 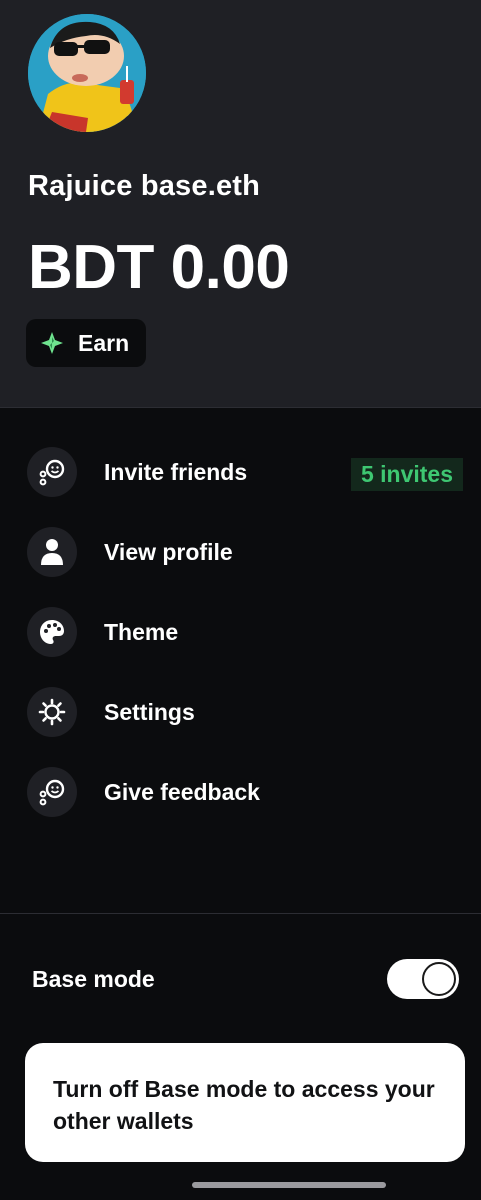 What do you see at coordinates (149, 712) in the screenshot?
I see `menu-label-settings: Settings` at bounding box center [149, 712].